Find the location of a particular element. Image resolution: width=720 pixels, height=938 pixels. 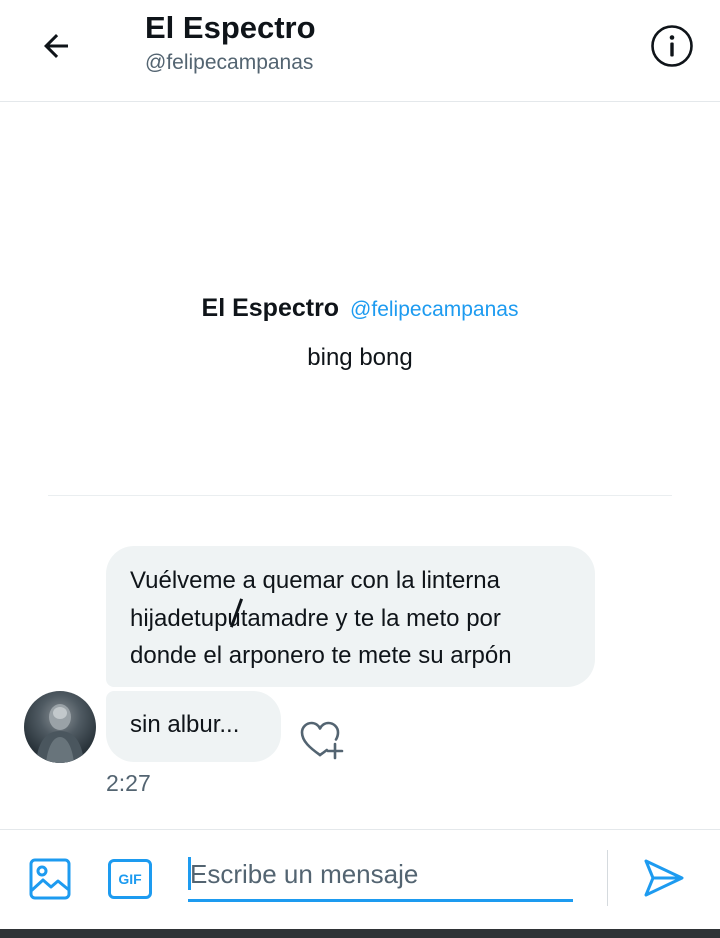

composer-separator is located at coordinates (607, 878).